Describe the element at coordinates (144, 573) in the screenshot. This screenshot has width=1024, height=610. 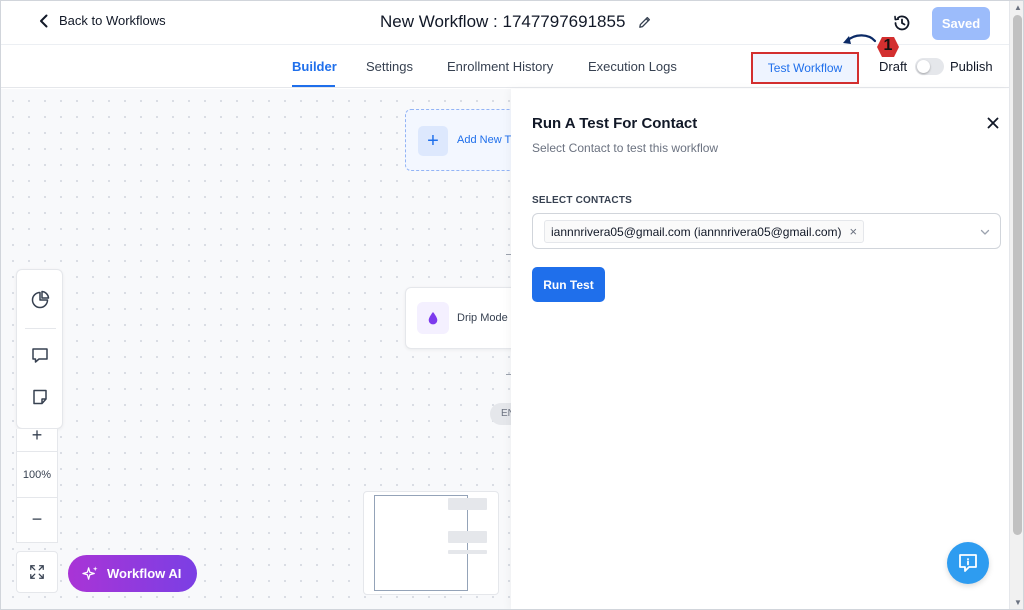
I see `workflow-ai-label: Workflow AI` at that location.